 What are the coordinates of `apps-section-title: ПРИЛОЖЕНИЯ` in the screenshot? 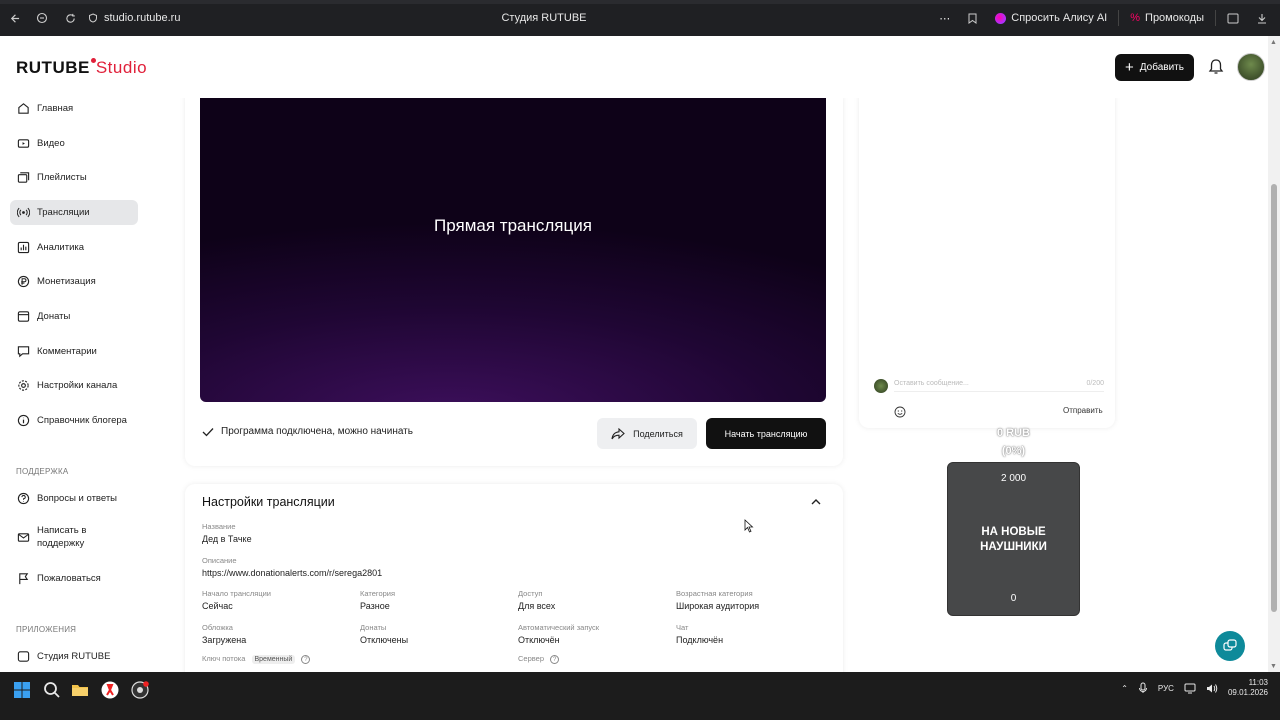 It's located at (46, 629).